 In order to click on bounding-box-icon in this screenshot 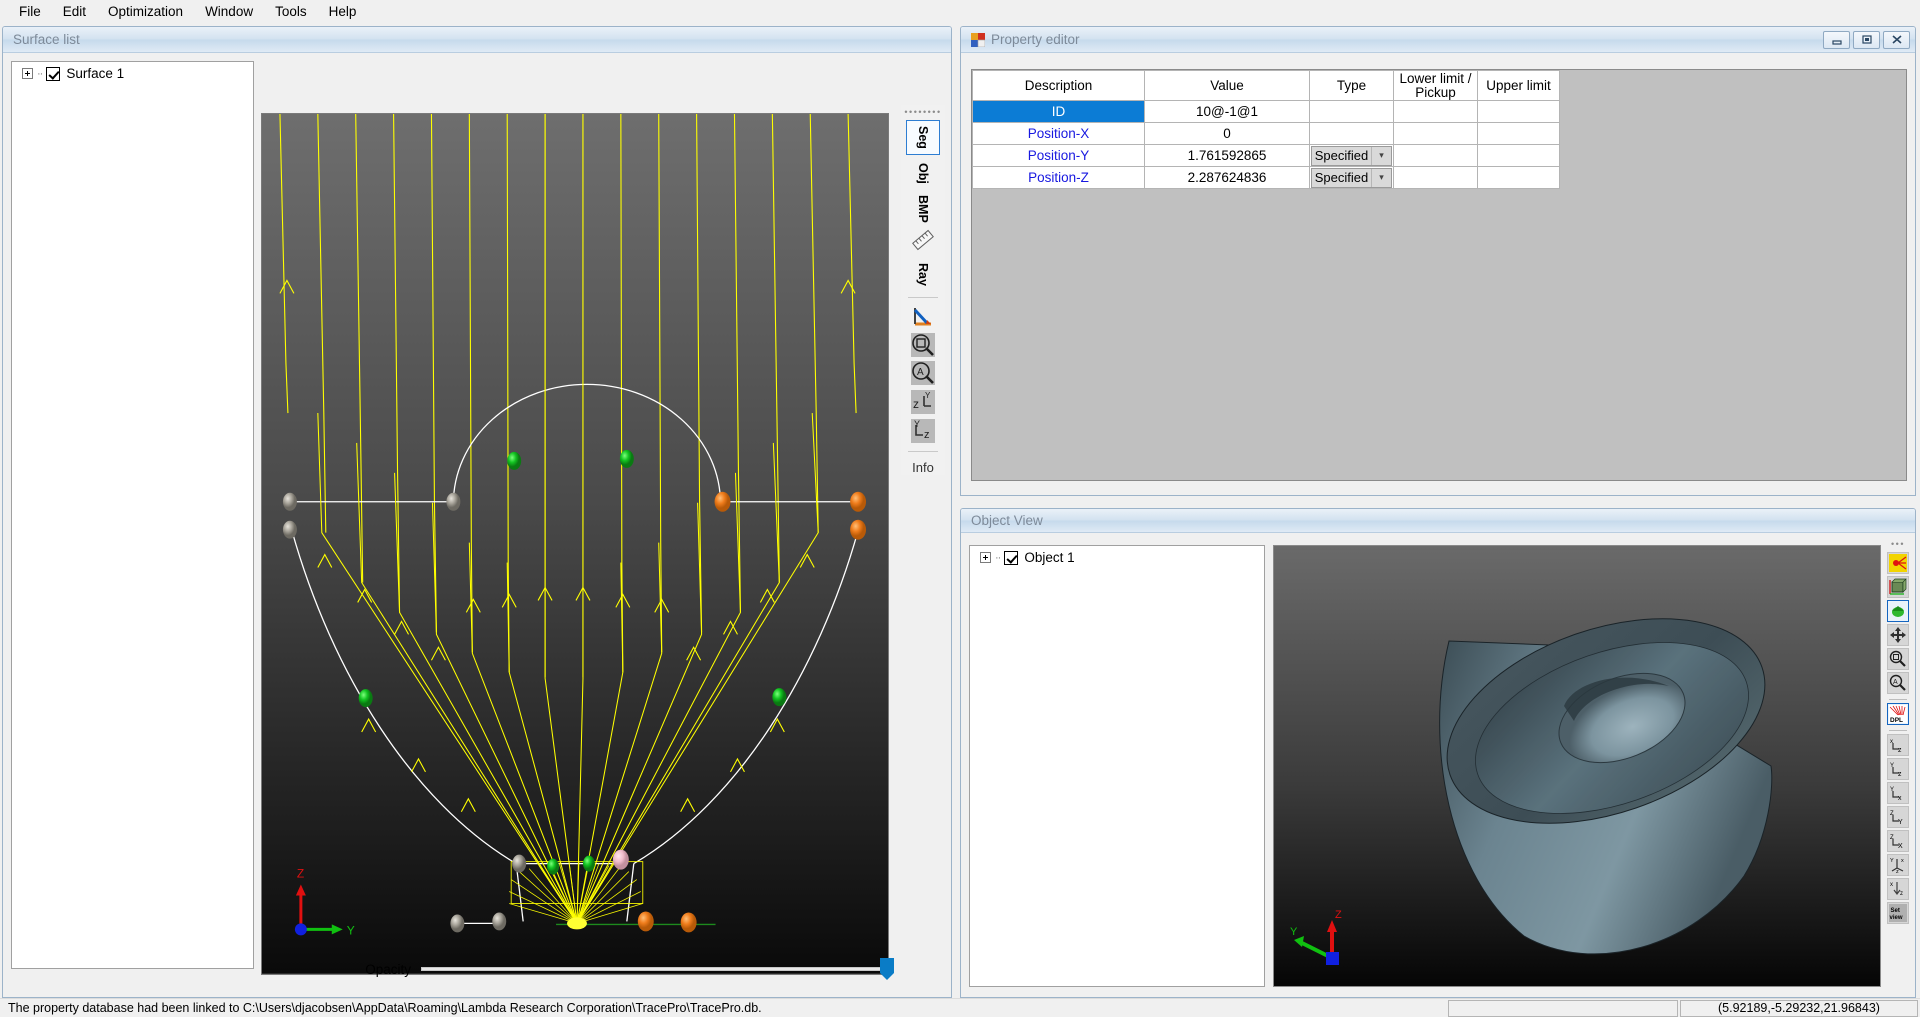, I will do `click(1898, 587)`.